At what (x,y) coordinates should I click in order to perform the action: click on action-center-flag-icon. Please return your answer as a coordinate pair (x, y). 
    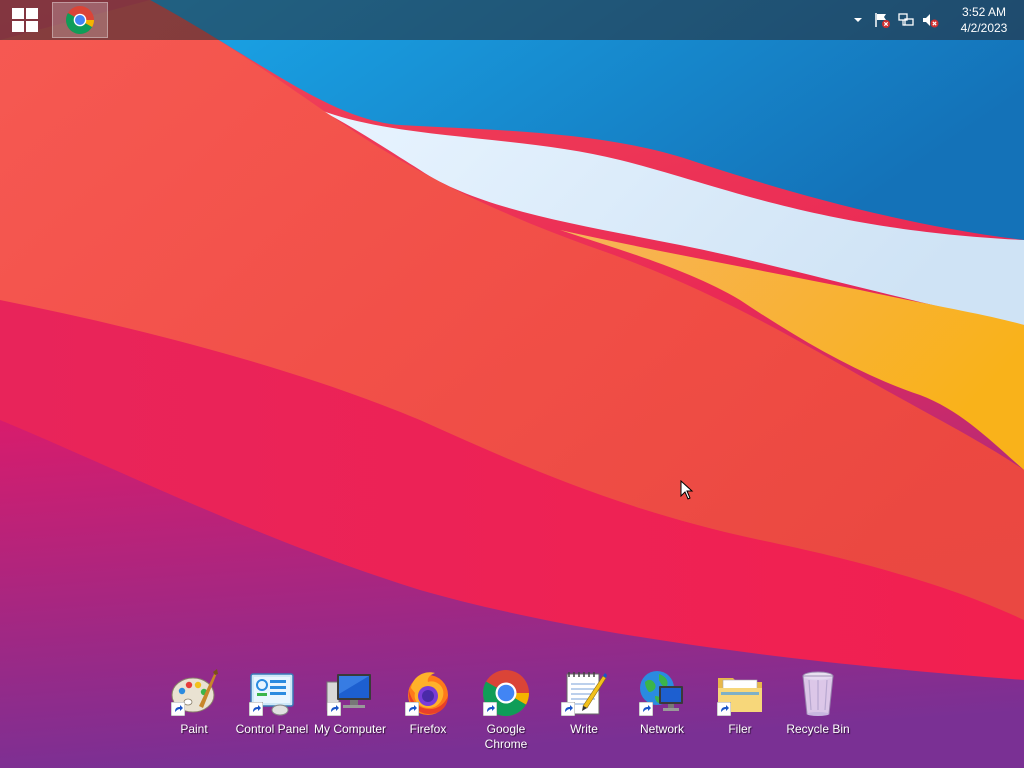
    Looking at the image, I should click on (882, 20).